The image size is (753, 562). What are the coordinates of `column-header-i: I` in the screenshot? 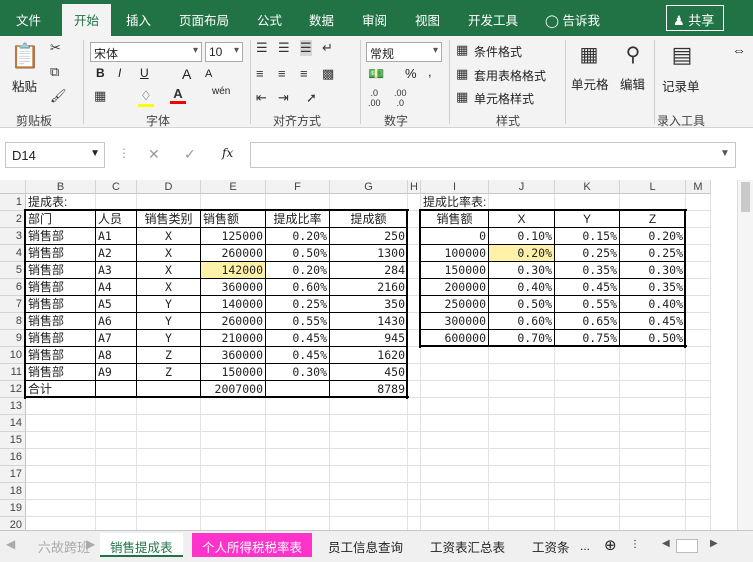 It's located at (455, 187).